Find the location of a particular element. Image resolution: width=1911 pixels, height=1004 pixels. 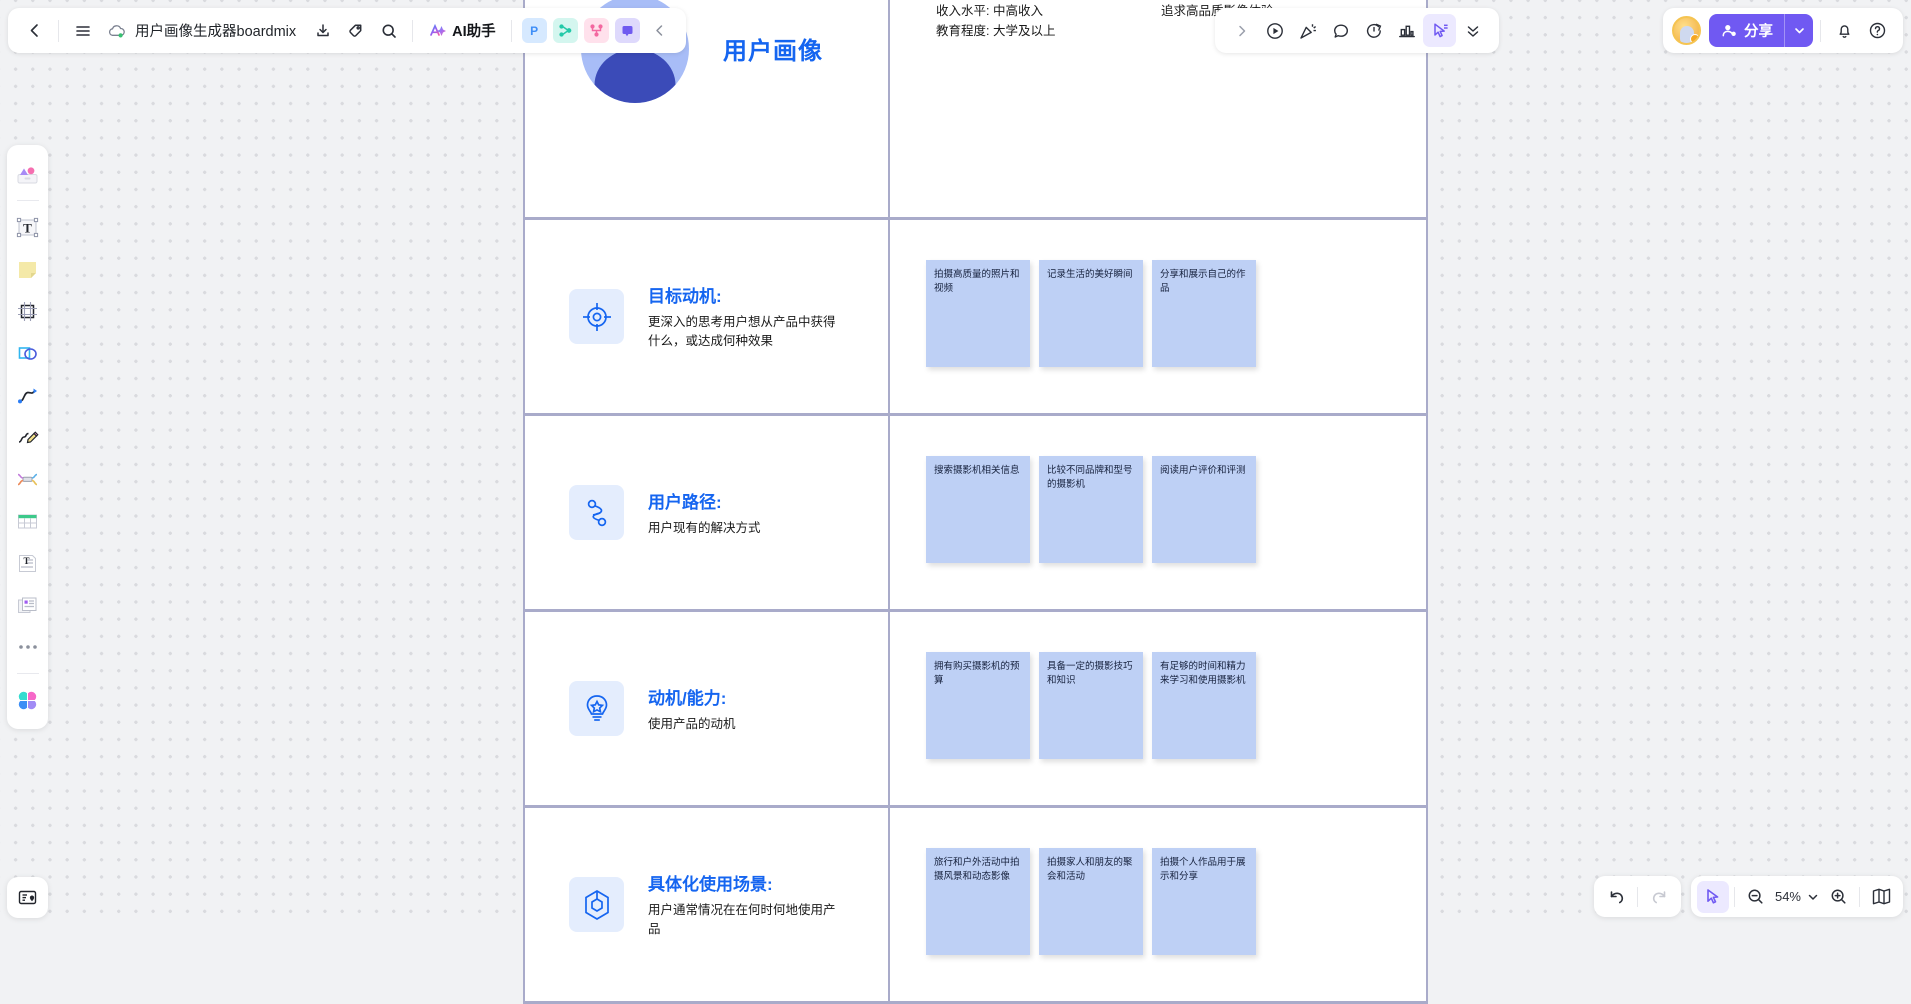

sidebar-item-doc: T is located at coordinates (28, 563).